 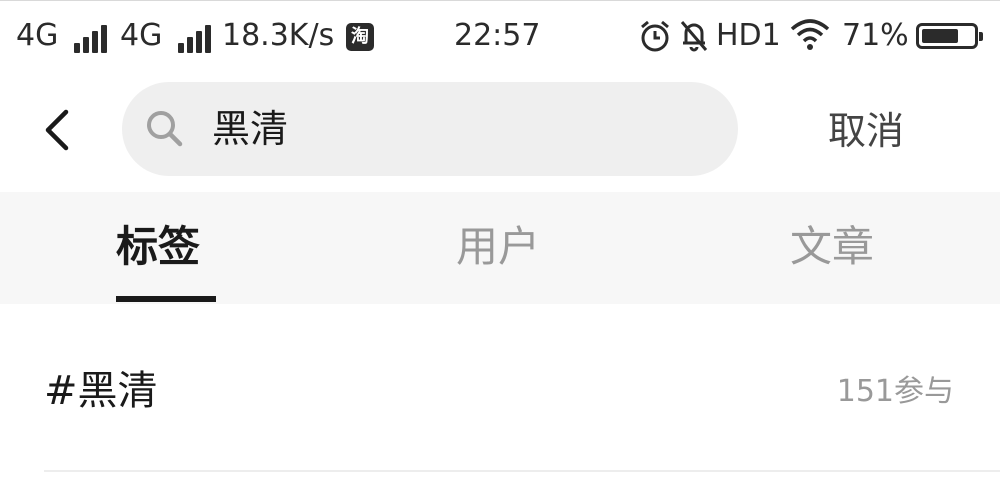 What do you see at coordinates (101, 391) in the screenshot?
I see `tag-name: #黑清` at bounding box center [101, 391].